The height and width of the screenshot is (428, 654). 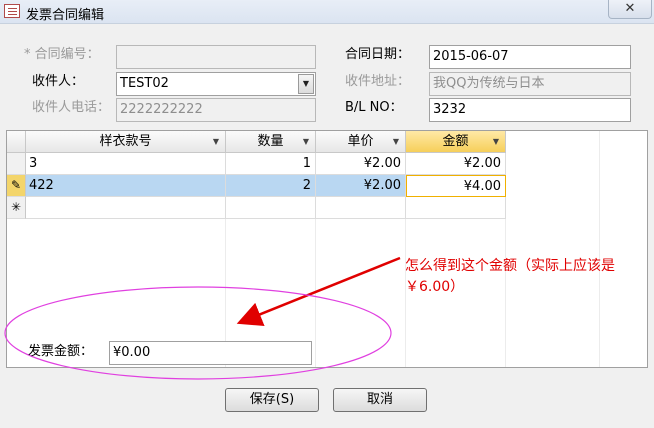 I want to click on annotation-ellipse, so click(x=198, y=333).